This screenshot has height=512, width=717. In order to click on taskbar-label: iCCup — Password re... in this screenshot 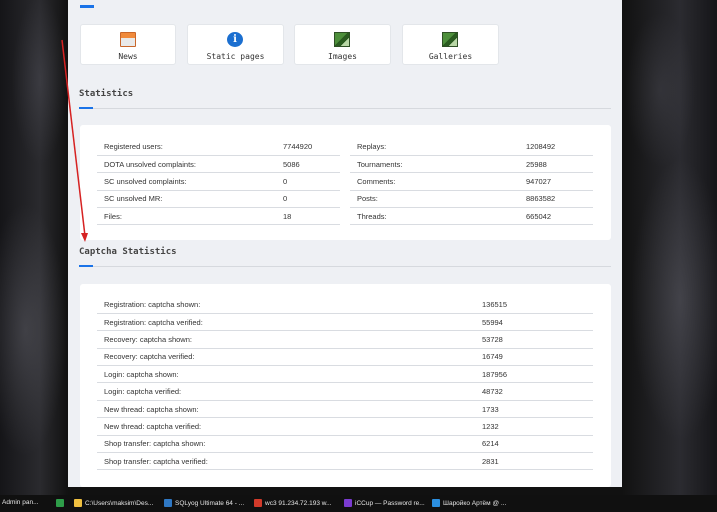, I will do `click(390, 503)`.